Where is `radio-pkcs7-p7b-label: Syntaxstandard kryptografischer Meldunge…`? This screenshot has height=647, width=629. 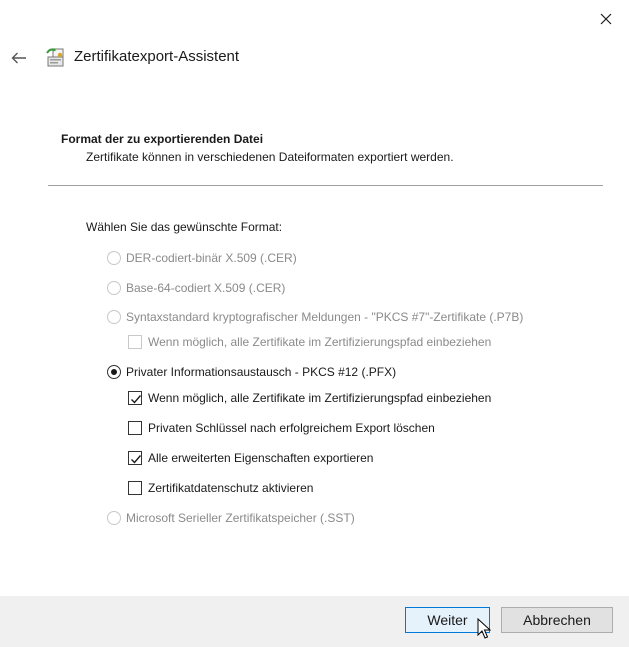
radio-pkcs7-p7b-label: Syntaxstandard kryptografischer Meldunge… is located at coordinates (325, 317).